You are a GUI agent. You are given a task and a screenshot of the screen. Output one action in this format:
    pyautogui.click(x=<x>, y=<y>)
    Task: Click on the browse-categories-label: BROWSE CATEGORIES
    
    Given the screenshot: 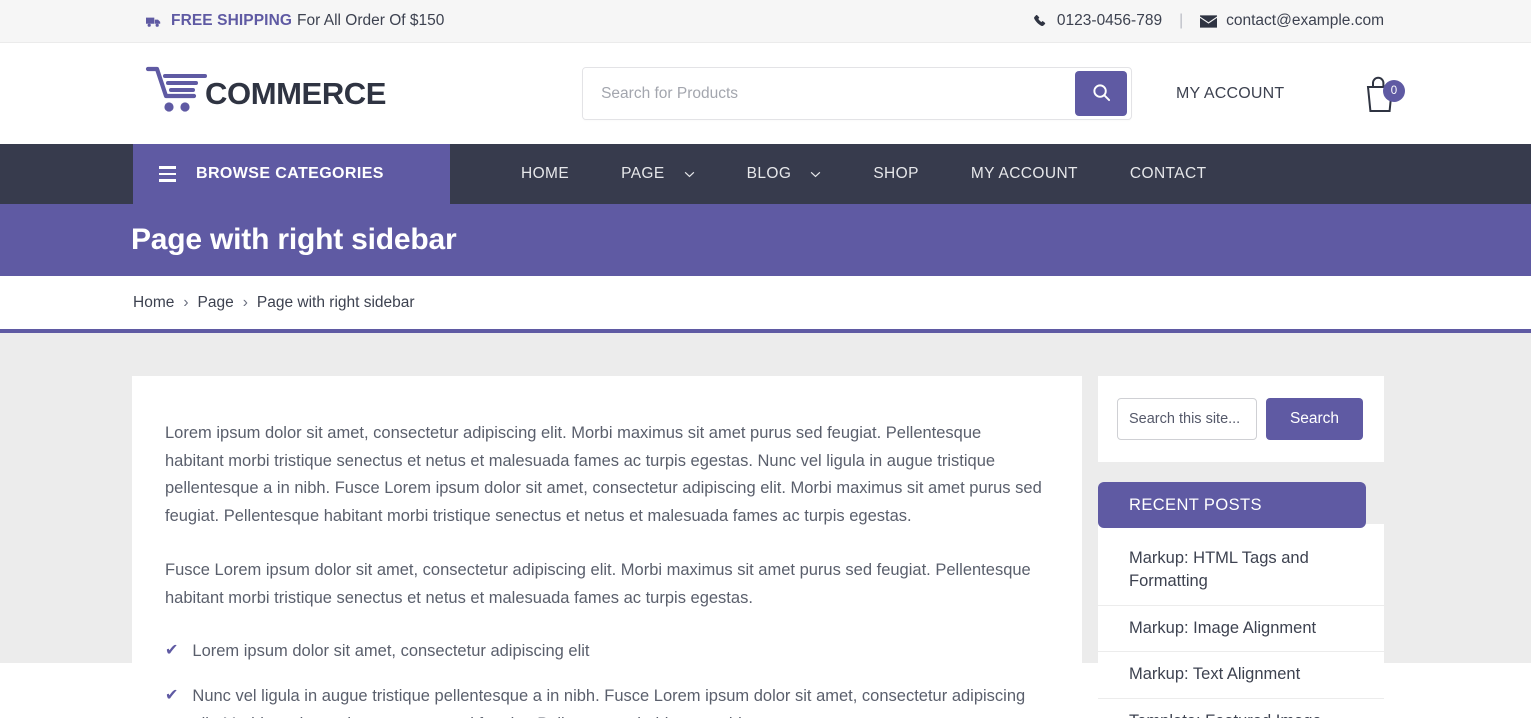 What is the action you would take?
    pyautogui.click(x=290, y=173)
    